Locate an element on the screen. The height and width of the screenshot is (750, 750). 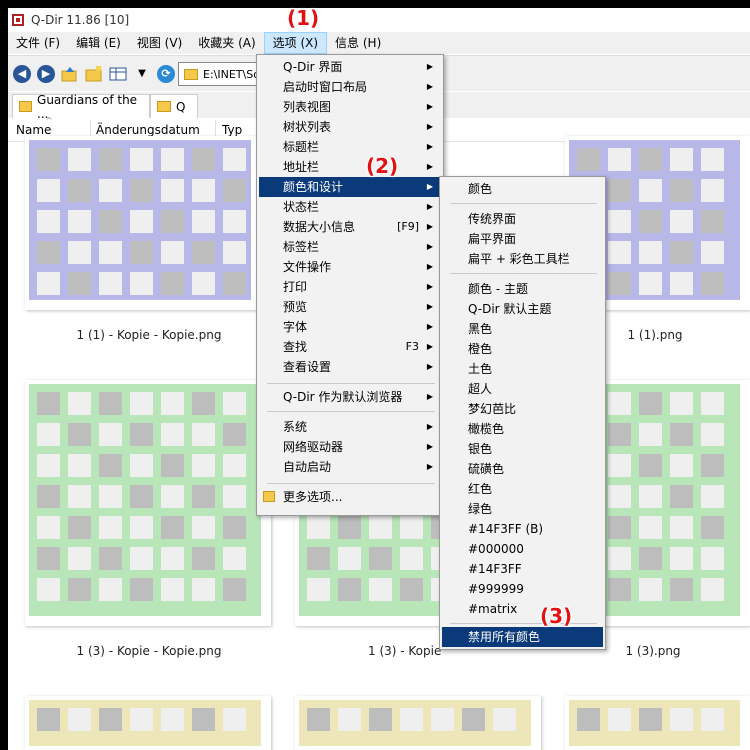
menu-favorites: 收藏夹 (A) is located at coordinates (226, 43).